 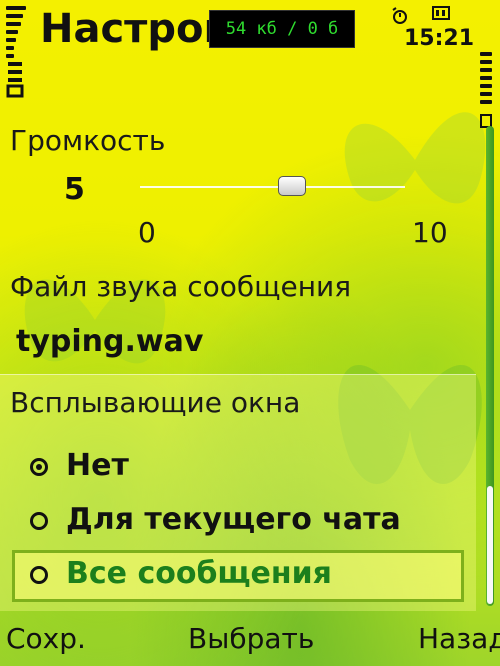 What do you see at coordinates (130, 29) in the screenshot?
I see `page-title: Настройк` at bounding box center [130, 29].